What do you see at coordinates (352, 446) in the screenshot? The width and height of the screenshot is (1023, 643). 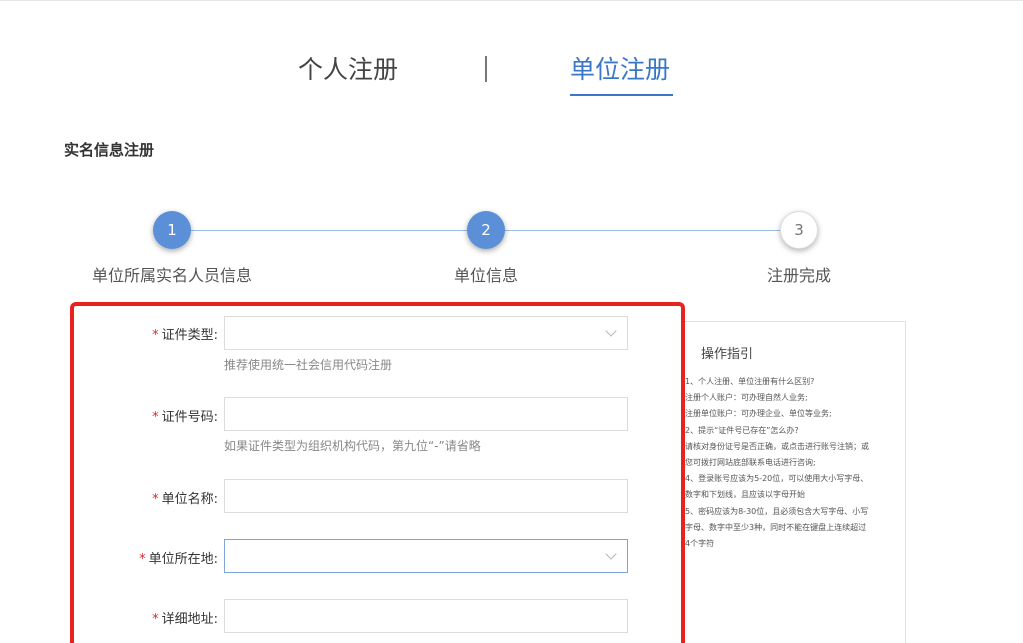 I see `cert-number-hint: 如果证件类型为组织机构代码，第九位“-”请省略` at bounding box center [352, 446].